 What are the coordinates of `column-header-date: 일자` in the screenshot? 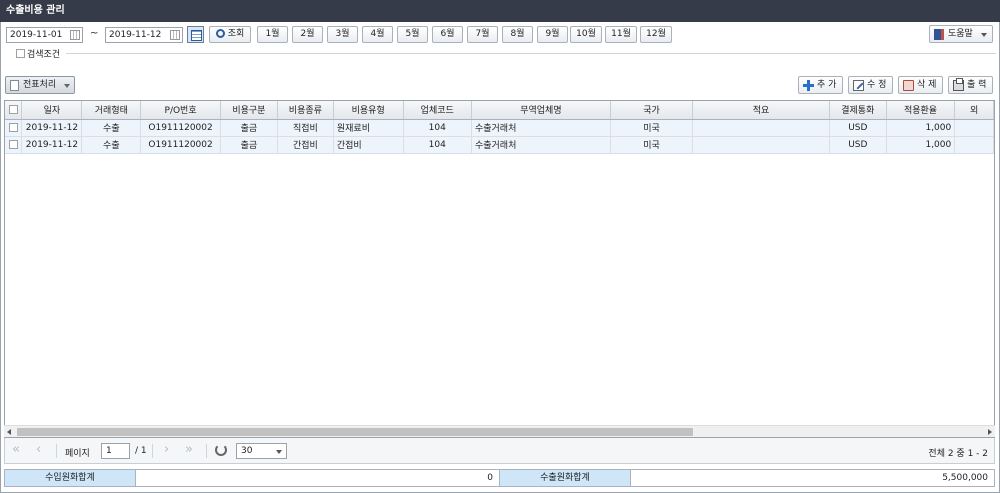 It's located at (52, 110).